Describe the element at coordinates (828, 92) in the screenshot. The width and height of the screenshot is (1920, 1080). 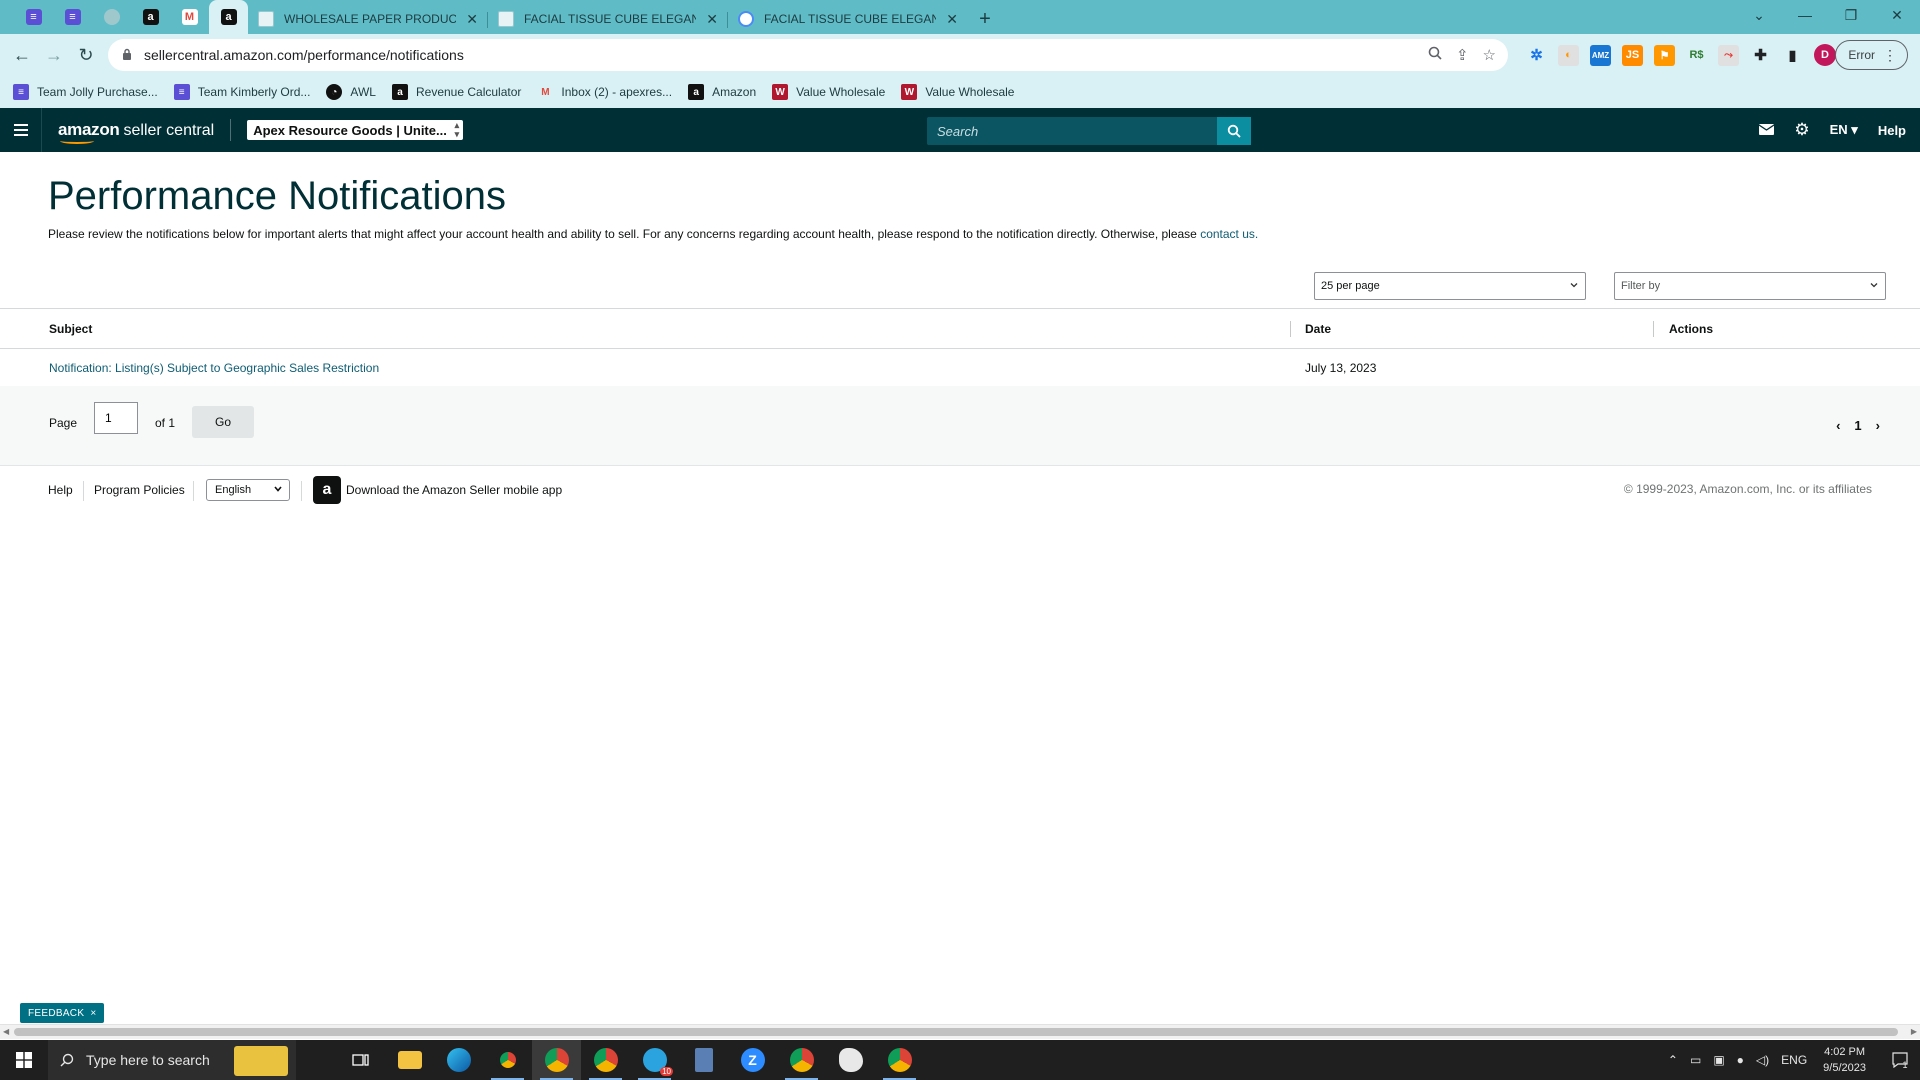
I see `bookmark-value-wholesale-1: W Value Wholesale` at that location.